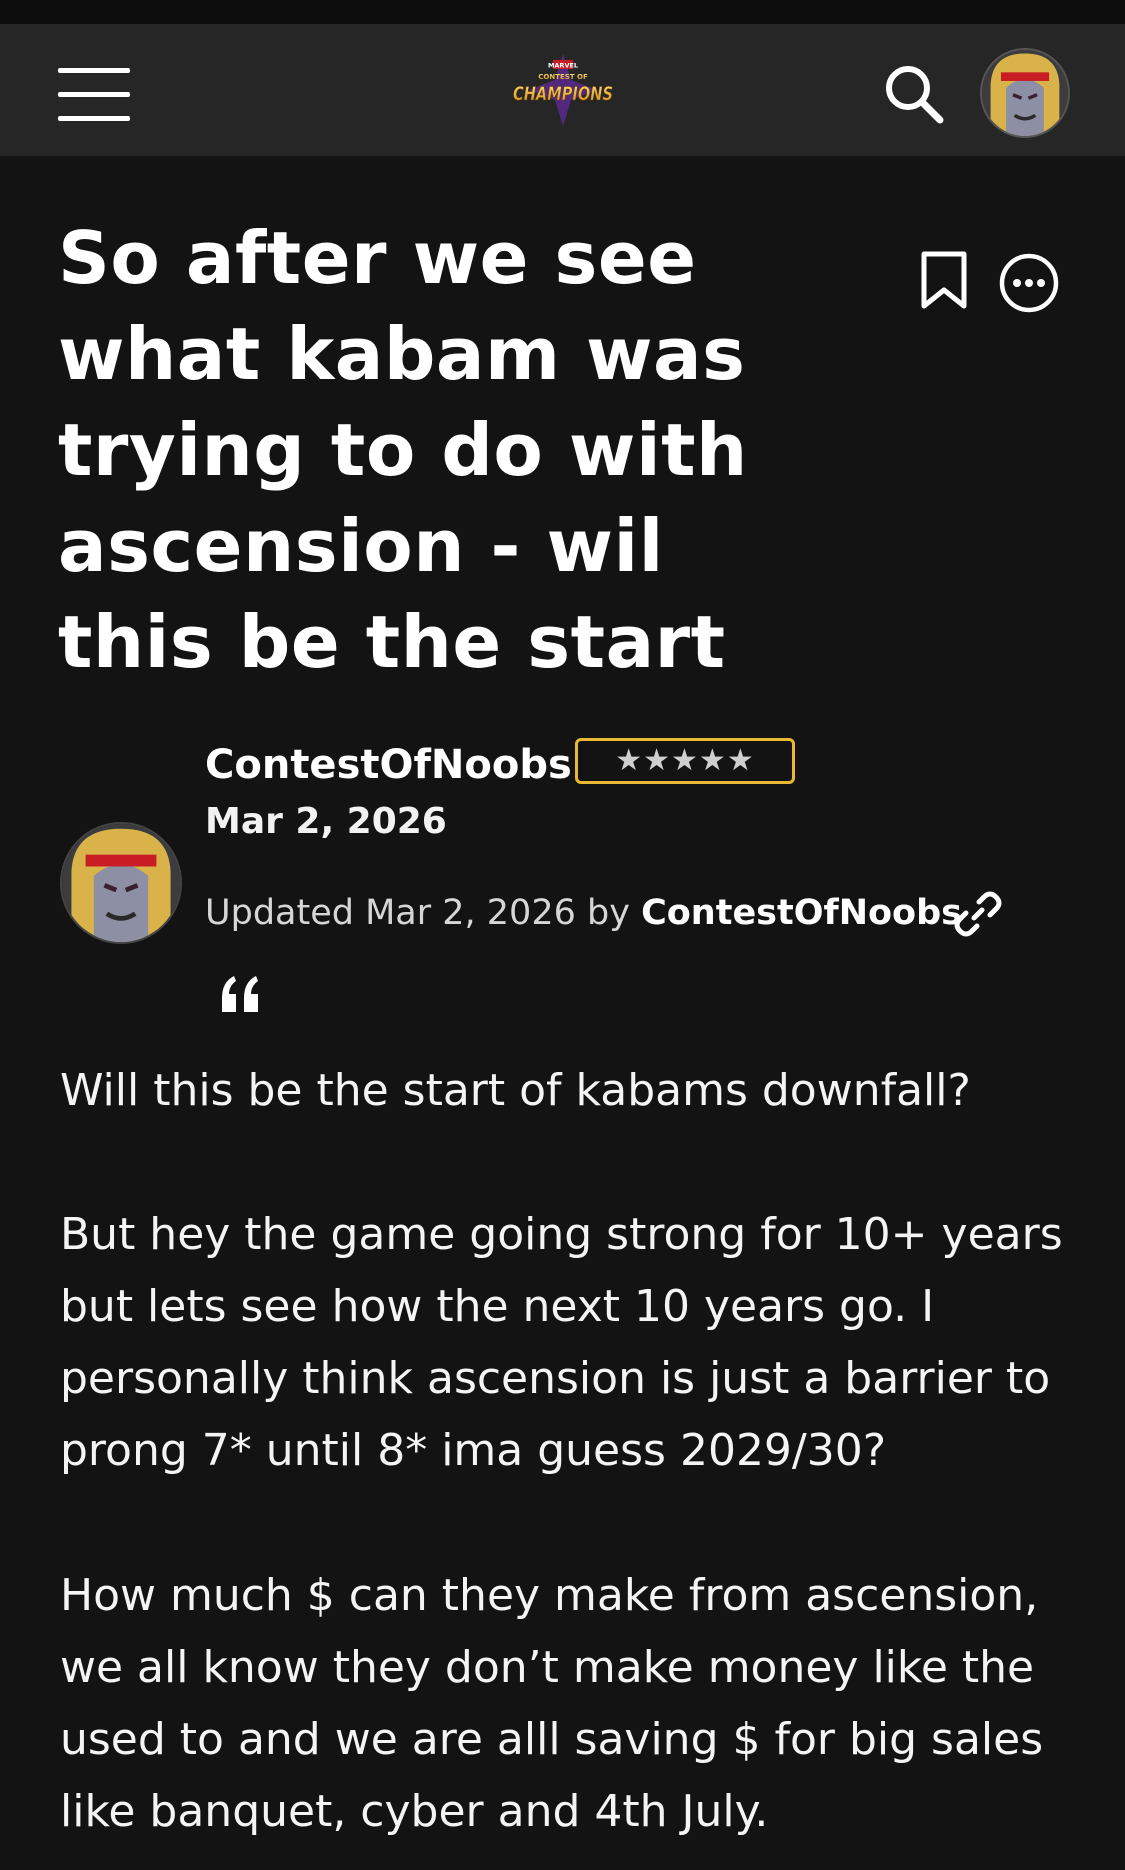 This screenshot has width=1125, height=1870. What do you see at coordinates (240, 994) in the screenshot?
I see `quote-icon` at bounding box center [240, 994].